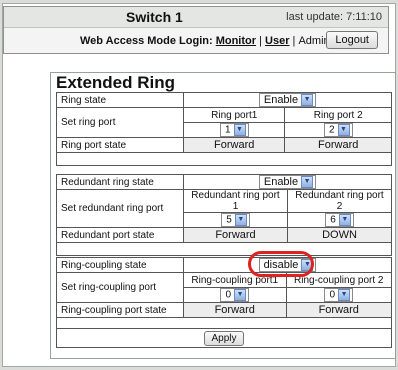  Describe the element at coordinates (281, 264) in the screenshot. I see `highlight-ellipse` at that location.